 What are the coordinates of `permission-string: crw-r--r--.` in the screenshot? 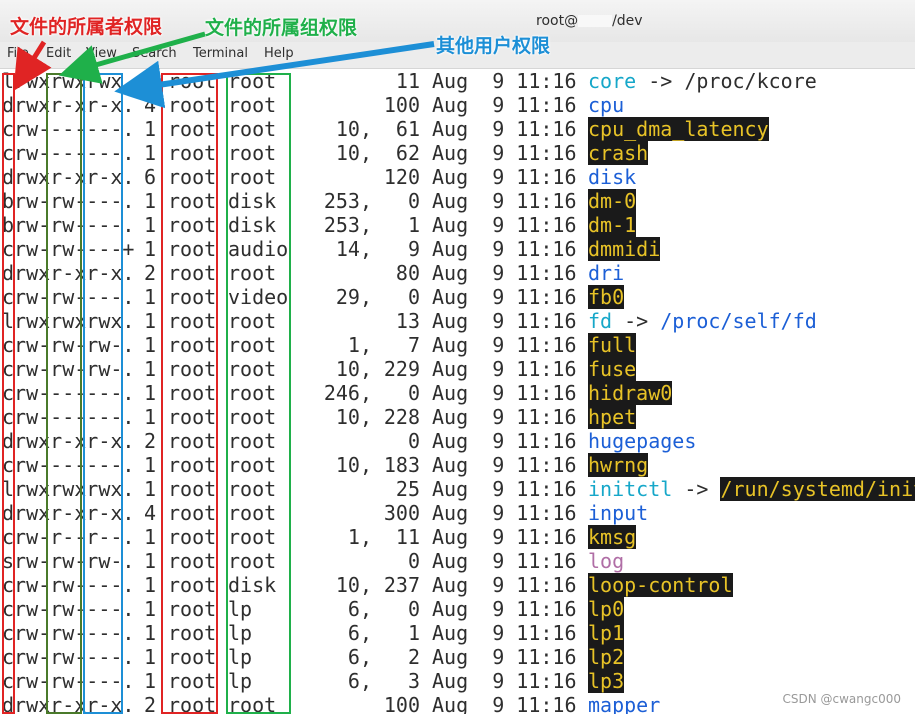 It's located at (68, 537).